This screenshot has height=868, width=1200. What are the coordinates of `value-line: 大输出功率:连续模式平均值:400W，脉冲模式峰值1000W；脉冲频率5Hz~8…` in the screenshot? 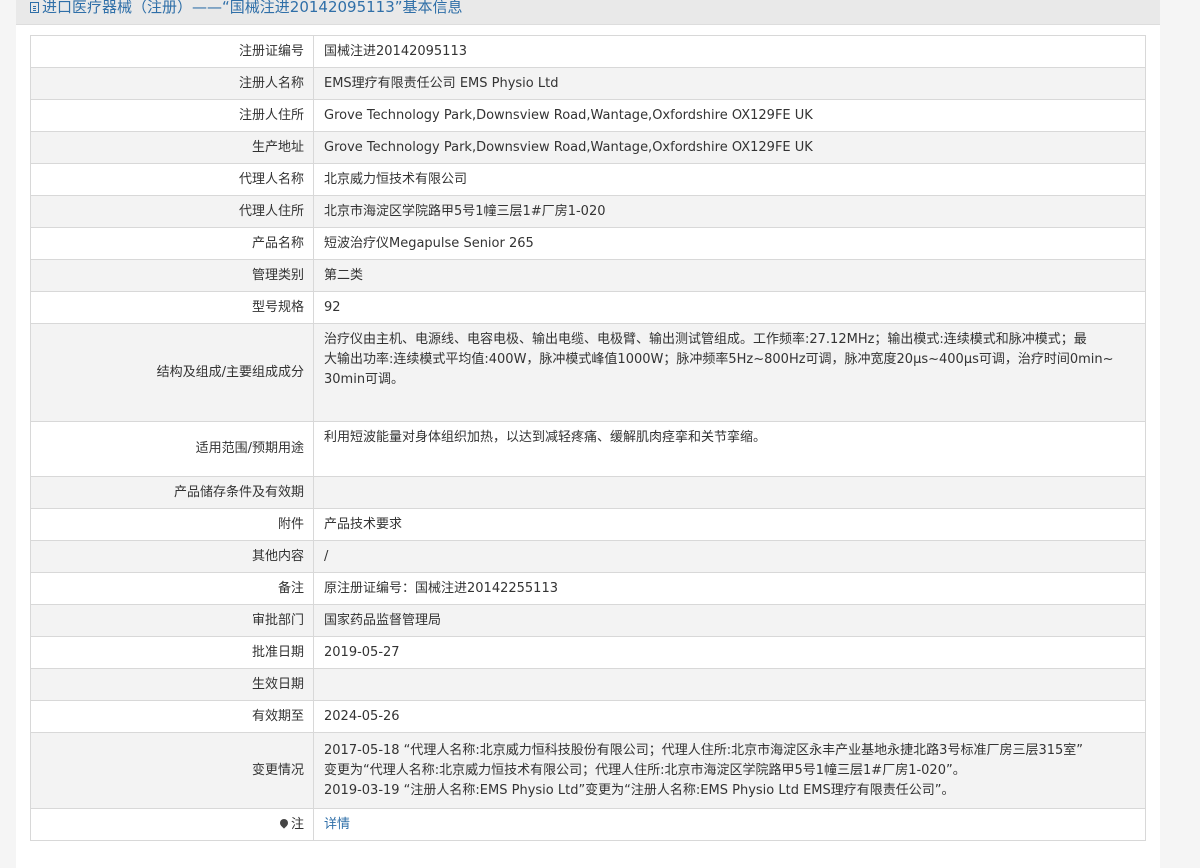 It's located at (719, 359).